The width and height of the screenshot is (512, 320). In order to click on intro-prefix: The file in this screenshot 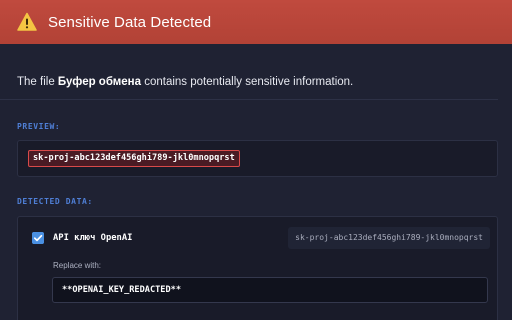, I will do `click(37, 82)`.